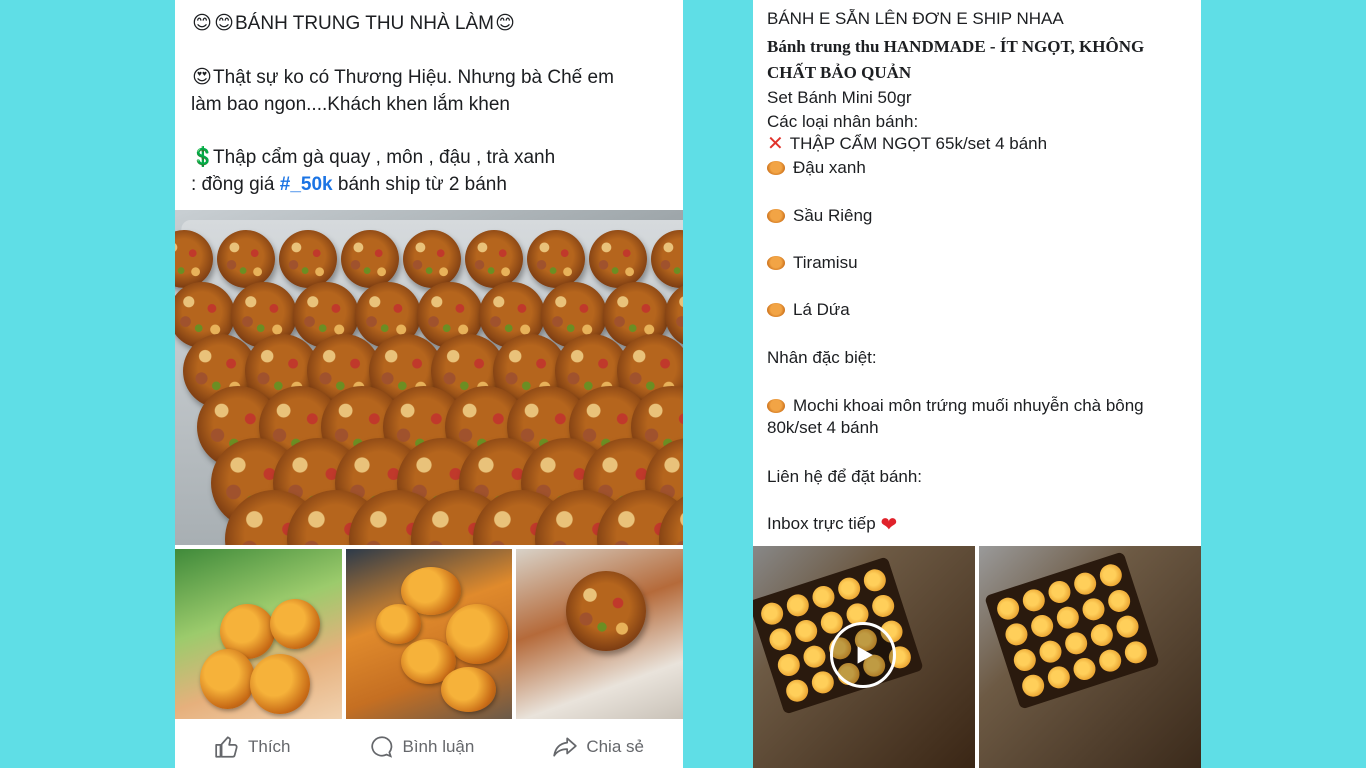  I want to click on comment-button: Bình luận, so click(422, 747).